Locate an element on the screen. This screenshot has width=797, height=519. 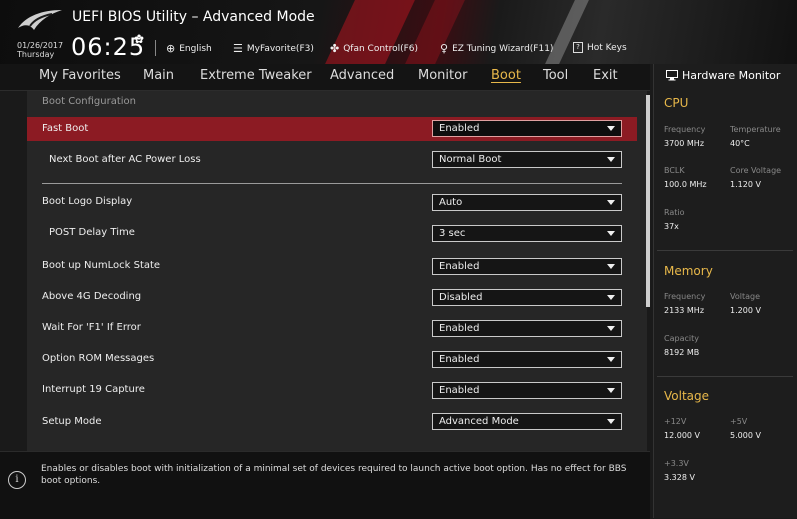
cpu-temperature-value: 40°C is located at coordinates (740, 143).